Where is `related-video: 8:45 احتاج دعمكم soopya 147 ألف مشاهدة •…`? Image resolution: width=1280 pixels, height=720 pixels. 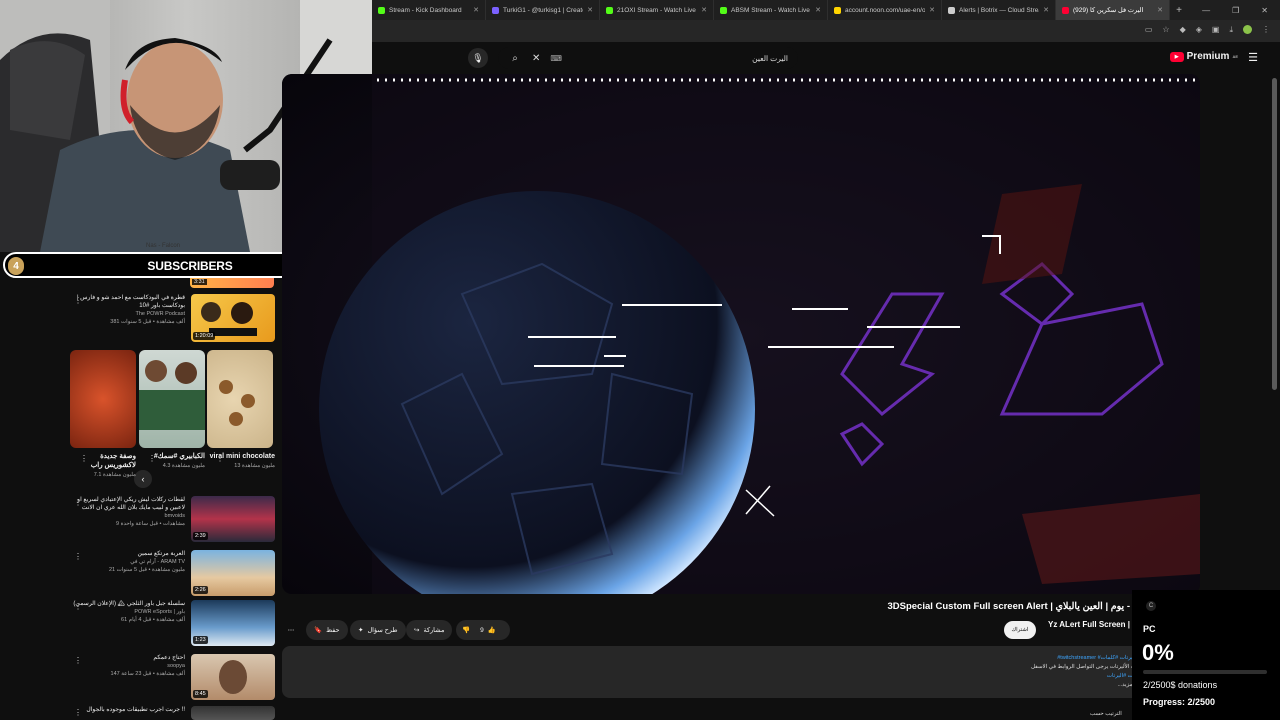 related-video: 8:45 احتاج دعمكم soopya 147 ألف مشاهدة •… is located at coordinates (172, 677).